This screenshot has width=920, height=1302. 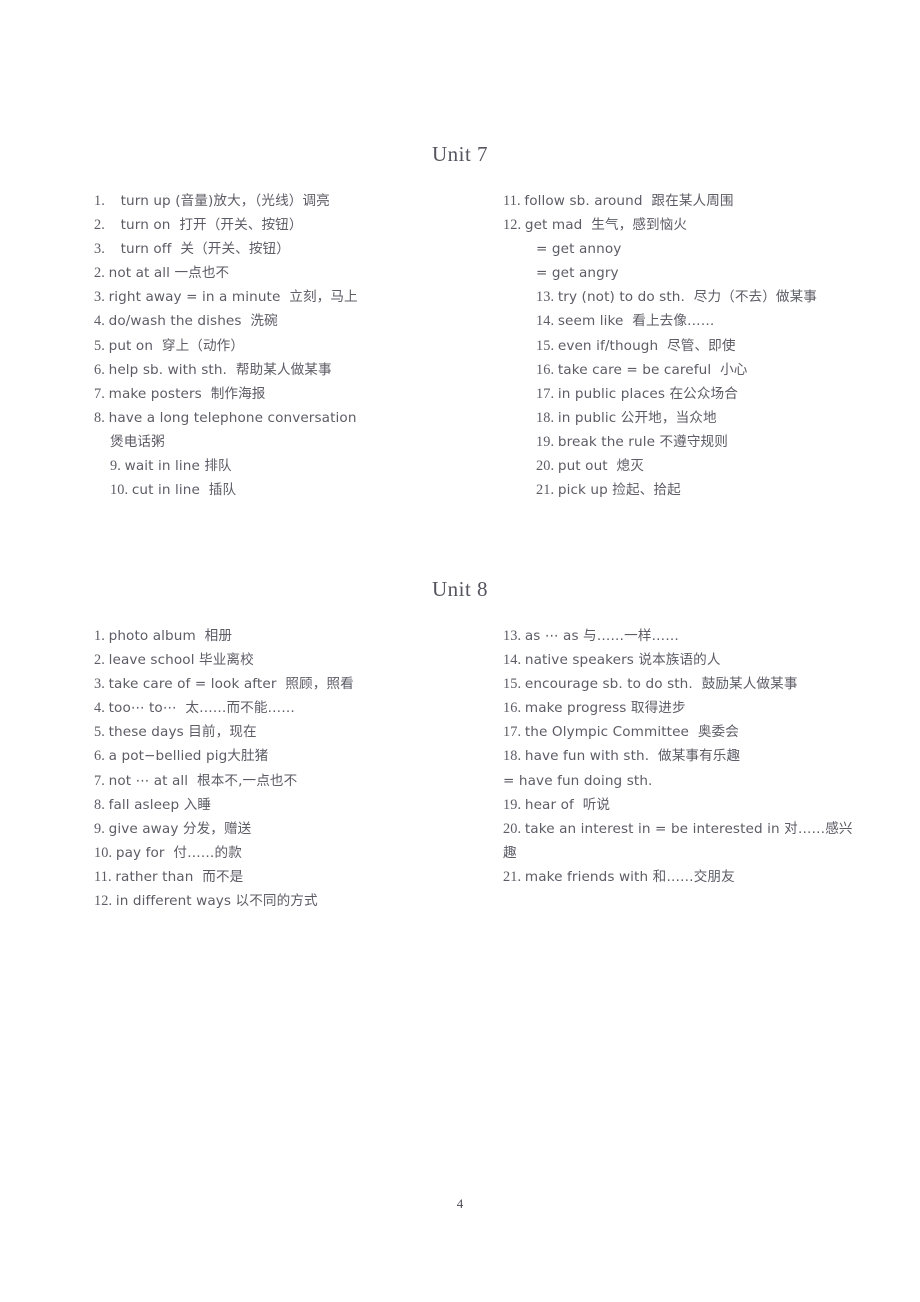 What do you see at coordinates (117, 466) in the screenshot?
I see `line-number: 9.` at bounding box center [117, 466].